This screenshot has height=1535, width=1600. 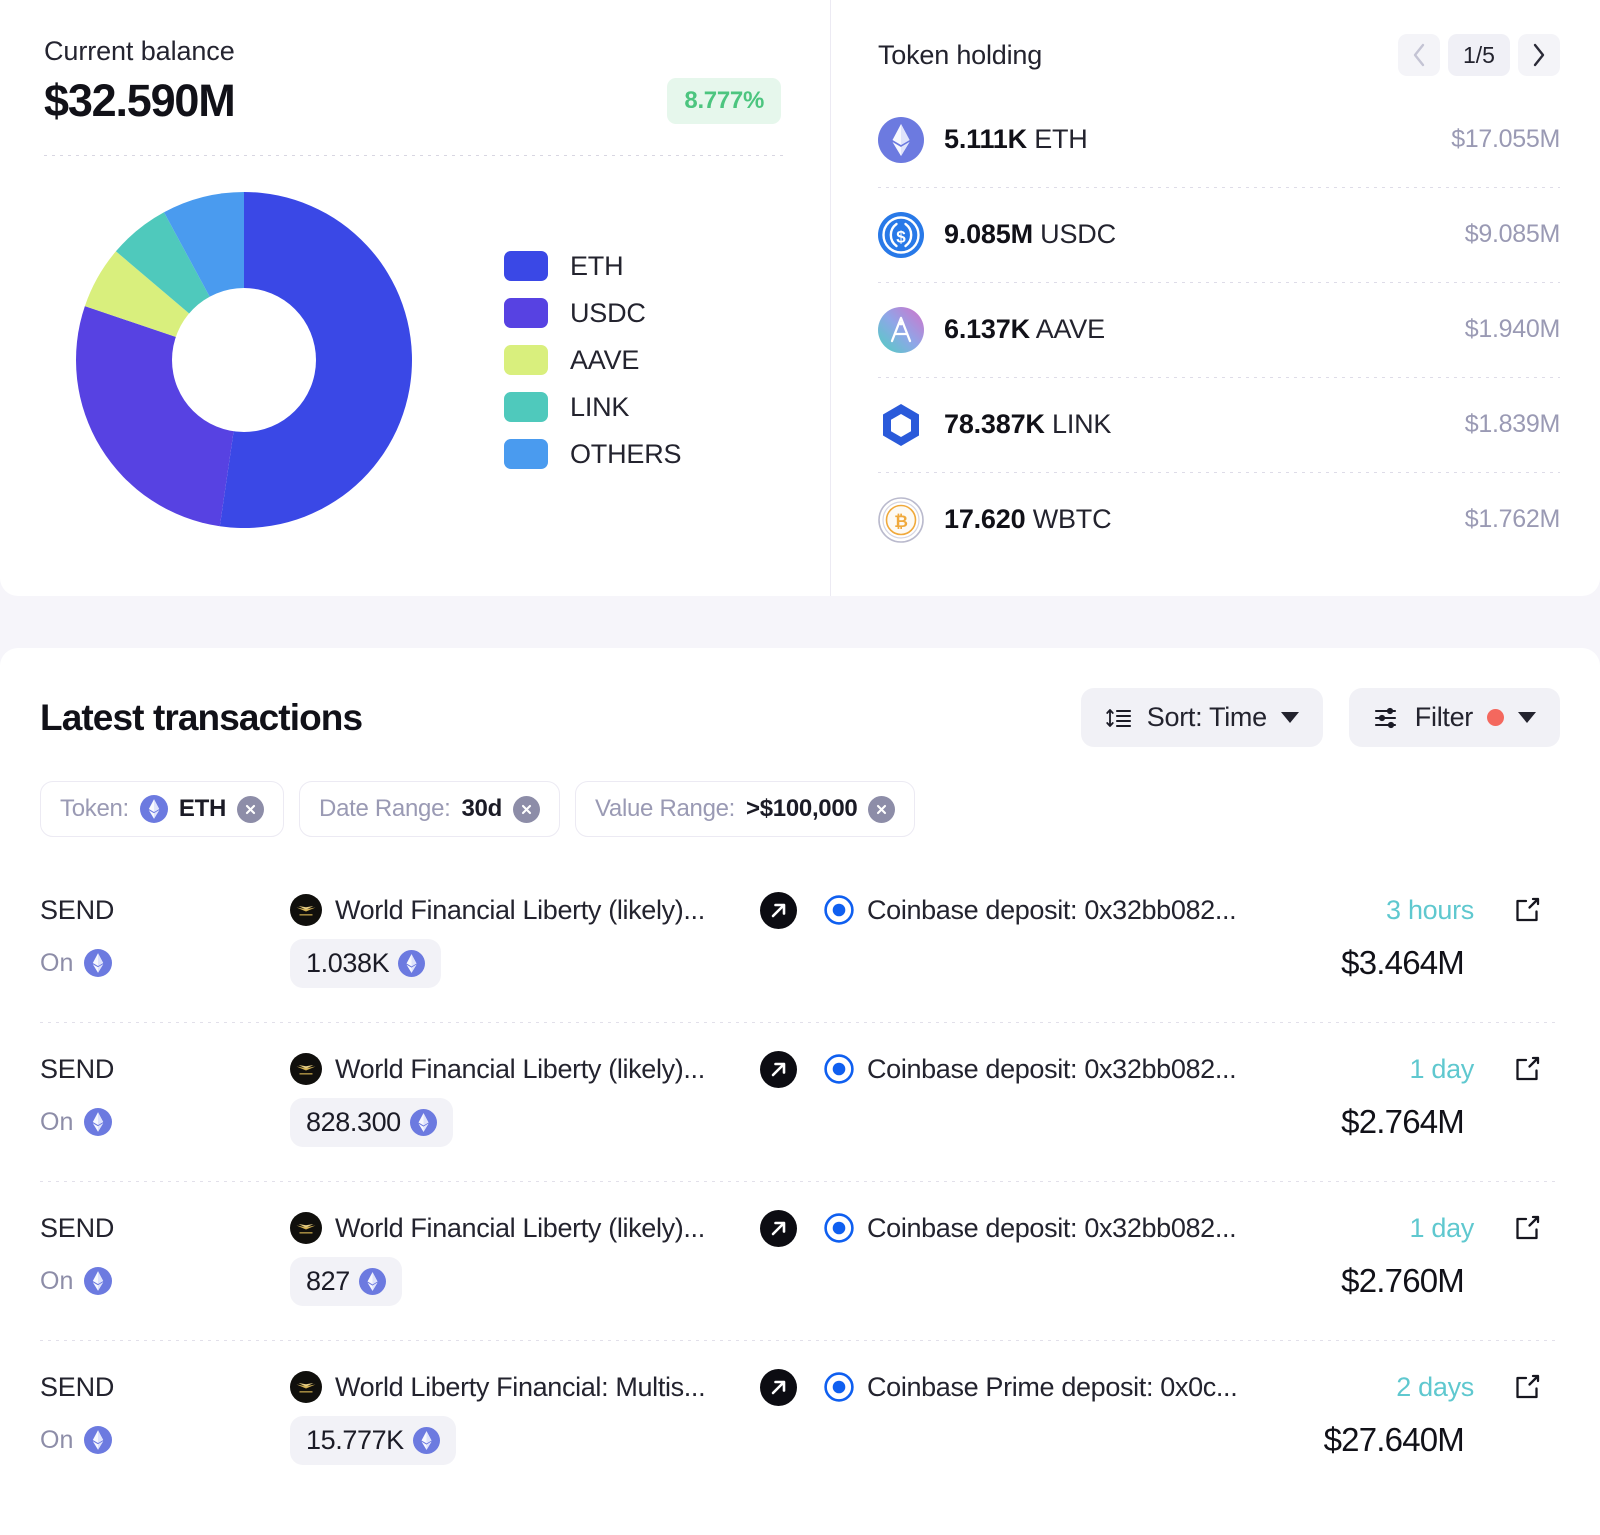 I want to click on token-usd-value: $9.085M, so click(x=1512, y=234).